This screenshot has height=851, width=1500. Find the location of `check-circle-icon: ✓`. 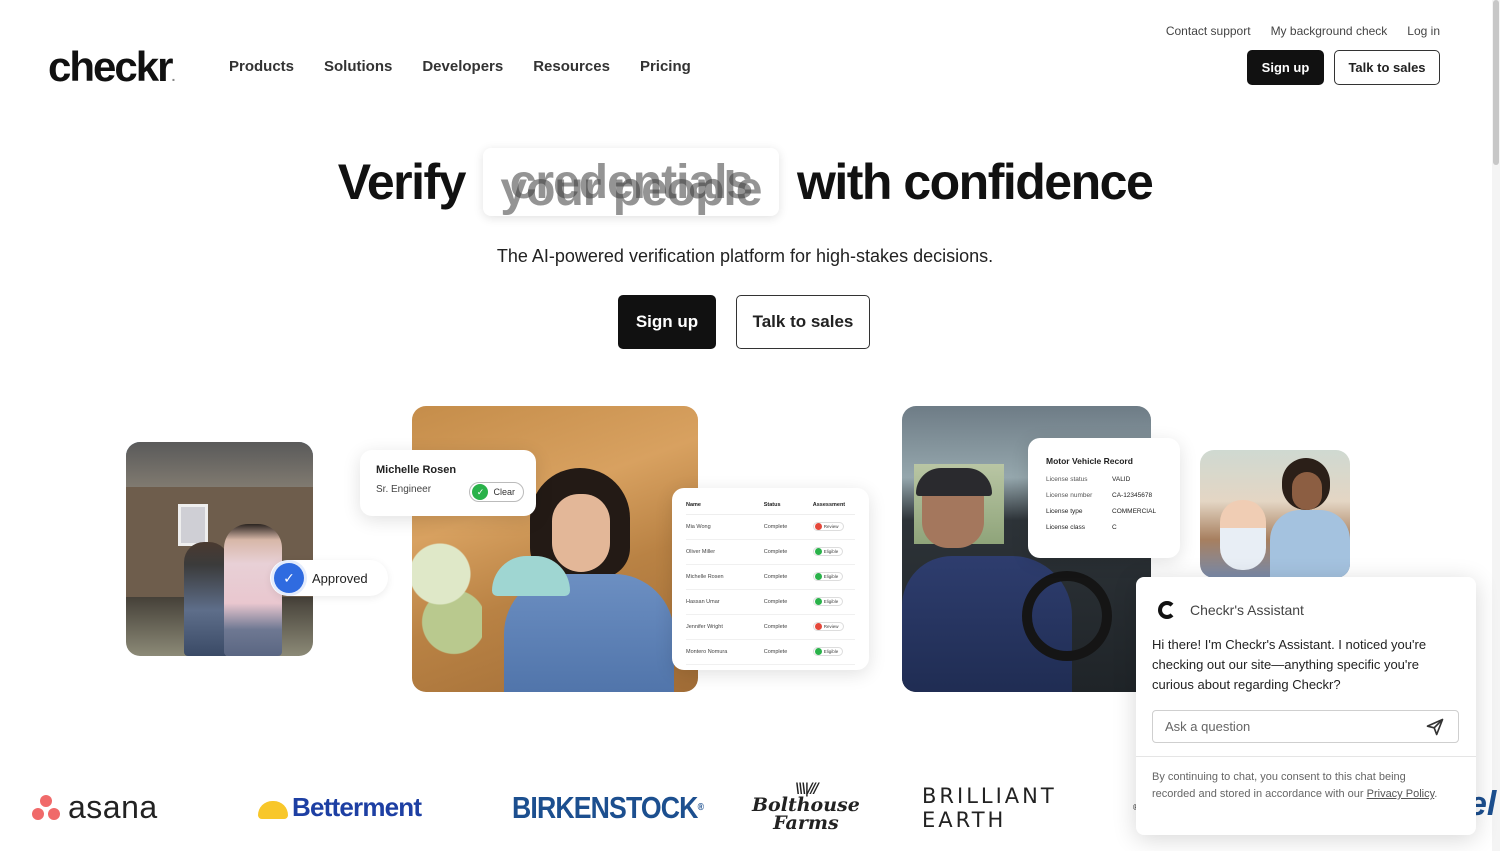

check-circle-icon: ✓ is located at coordinates (480, 492).